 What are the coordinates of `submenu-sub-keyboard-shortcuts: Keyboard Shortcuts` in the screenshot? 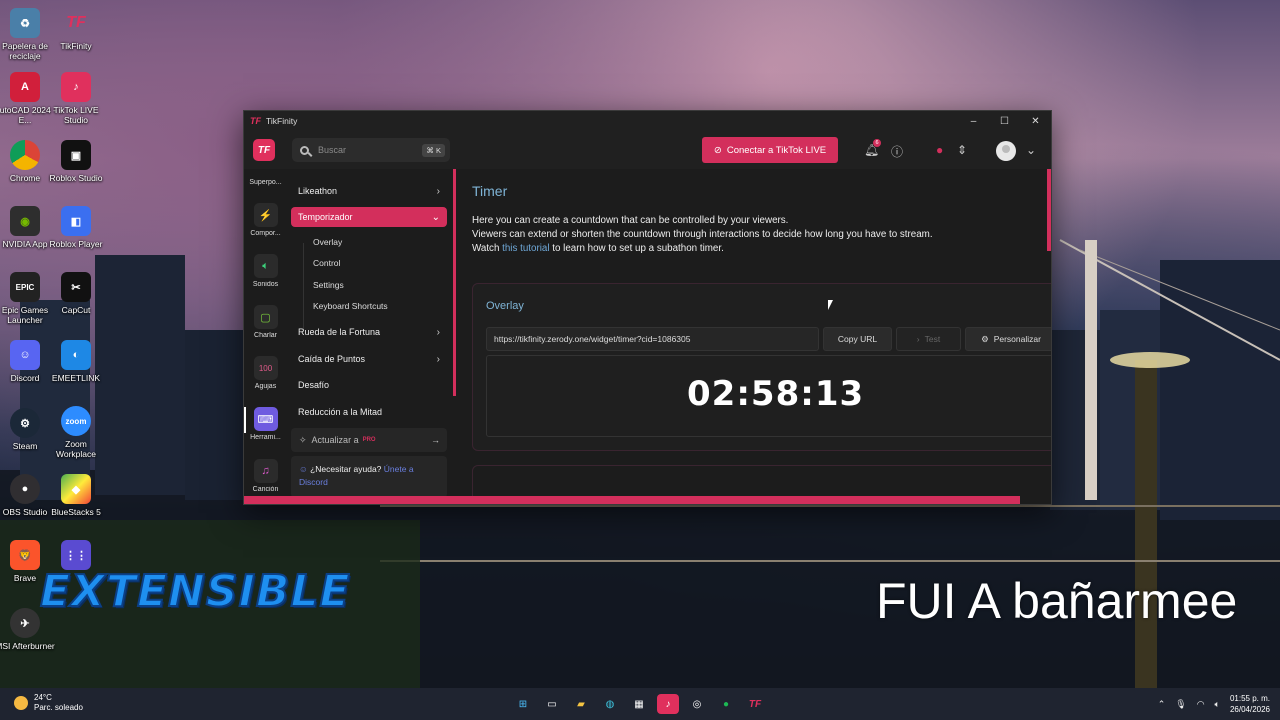 It's located at (350, 306).